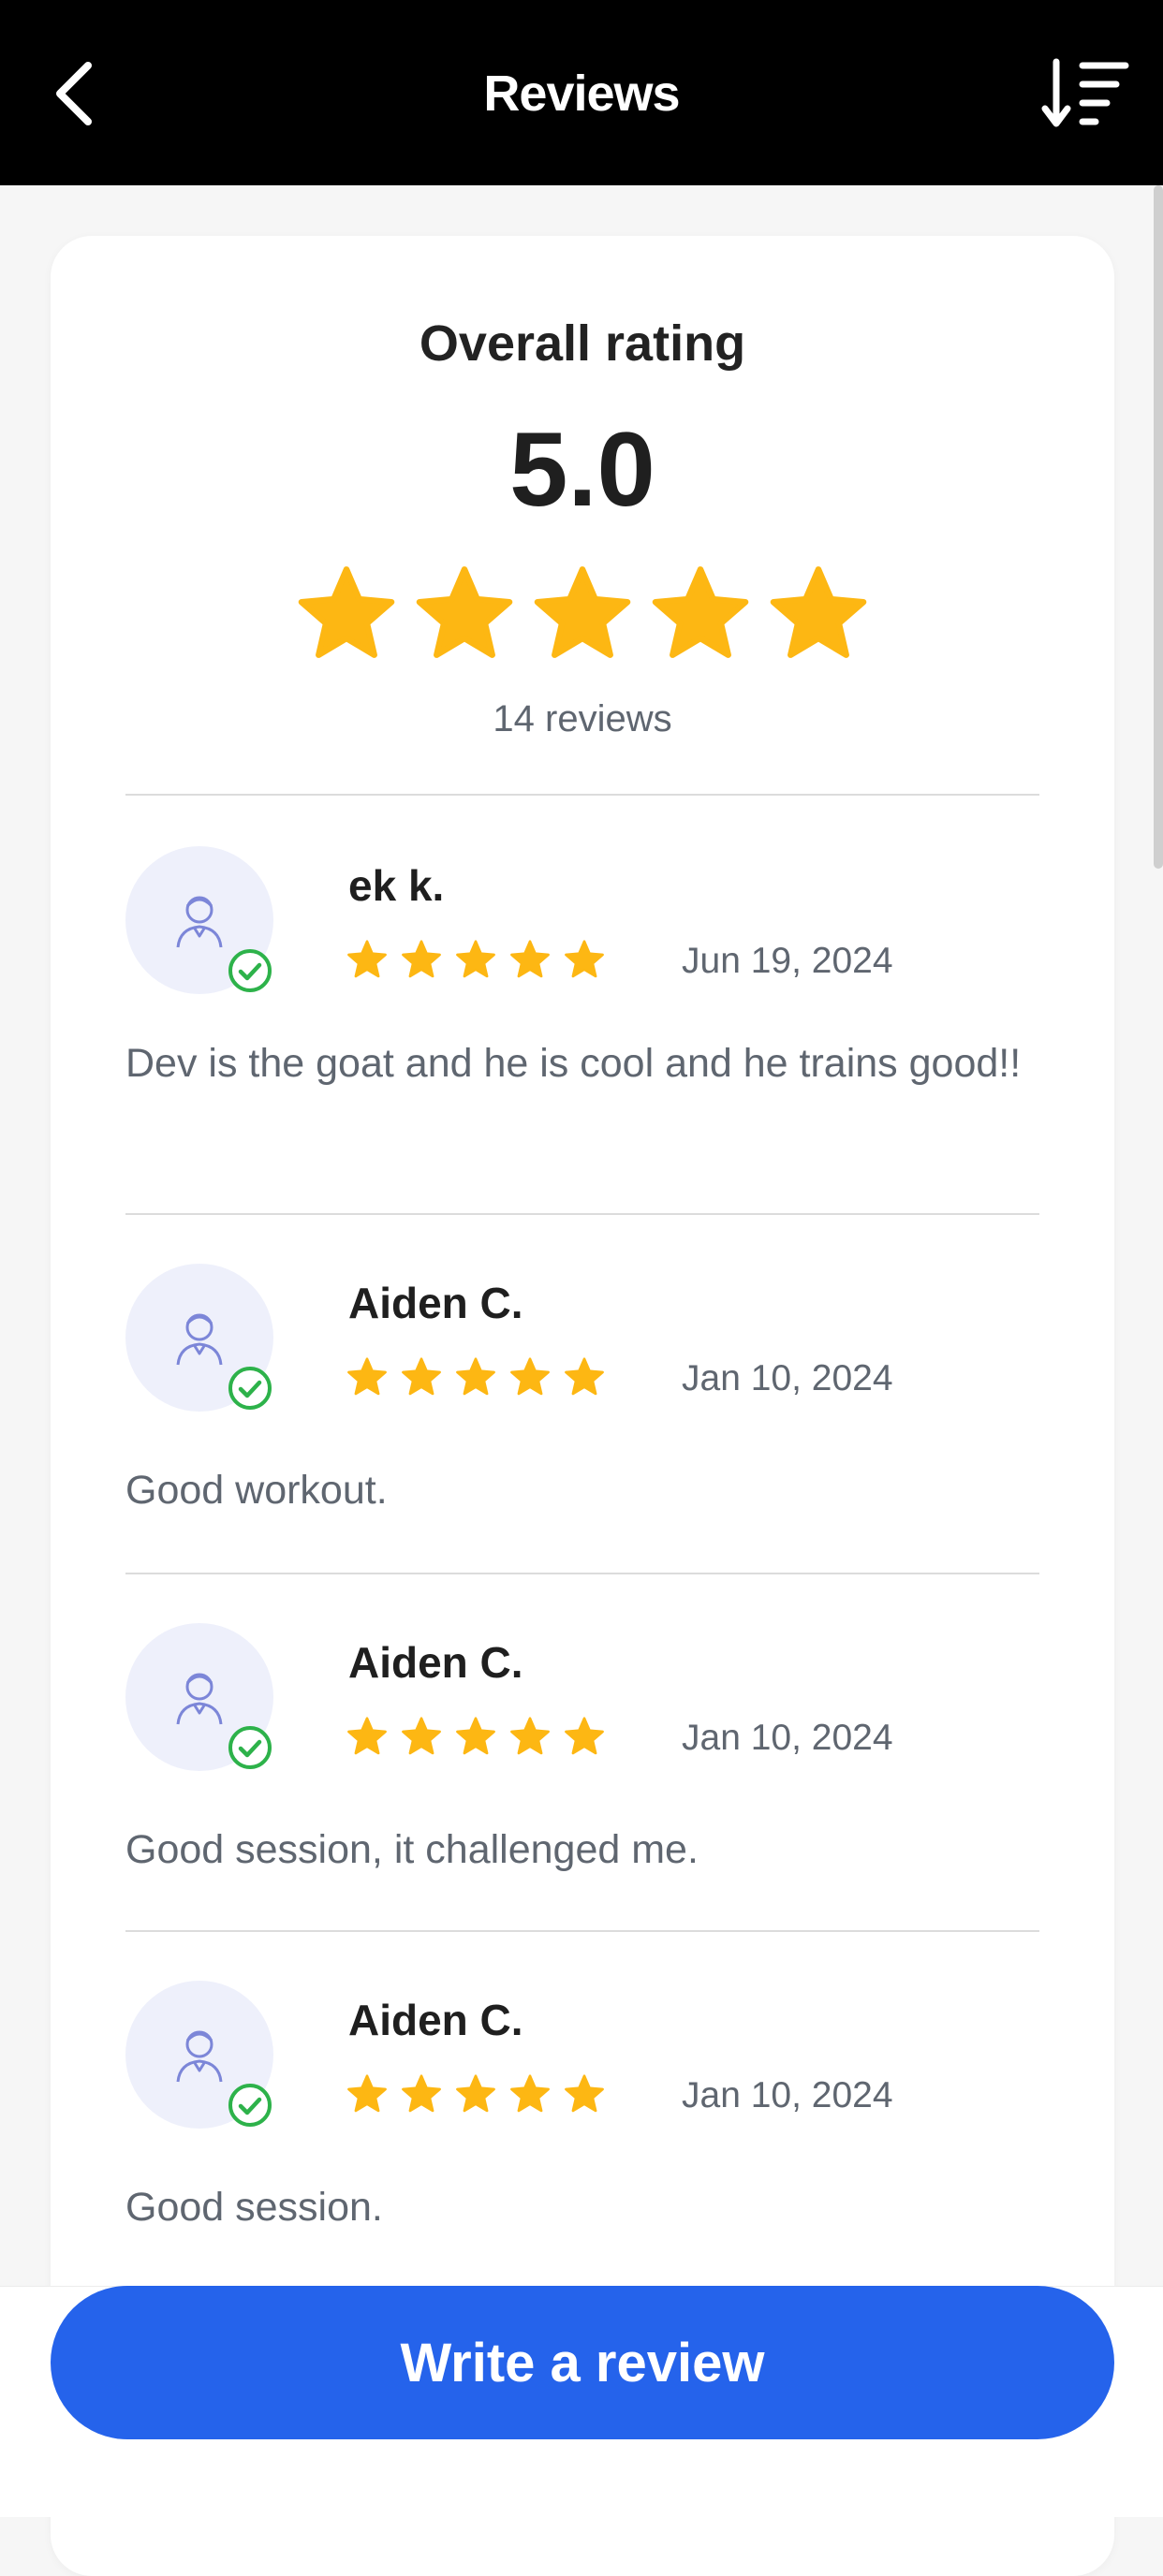  What do you see at coordinates (787, 961) in the screenshot?
I see `review-date: Jun 19, 2024` at bounding box center [787, 961].